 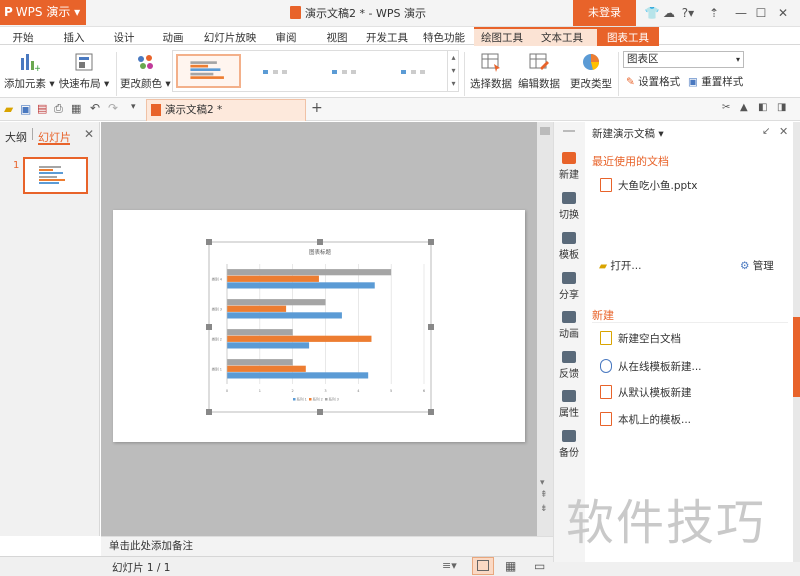 What do you see at coordinates (783, 131) in the screenshot?
I see `close-pane-icon: ✕` at bounding box center [783, 131].